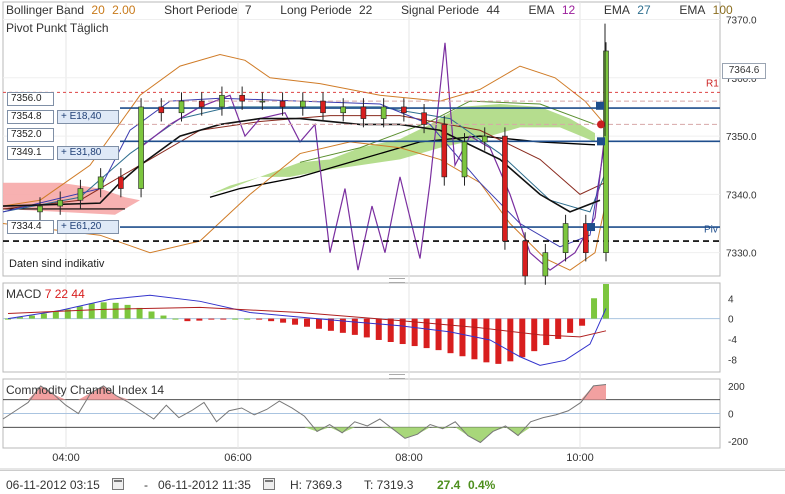  I want to click on legend-ema-label-3: EMA, so click(692, 10).